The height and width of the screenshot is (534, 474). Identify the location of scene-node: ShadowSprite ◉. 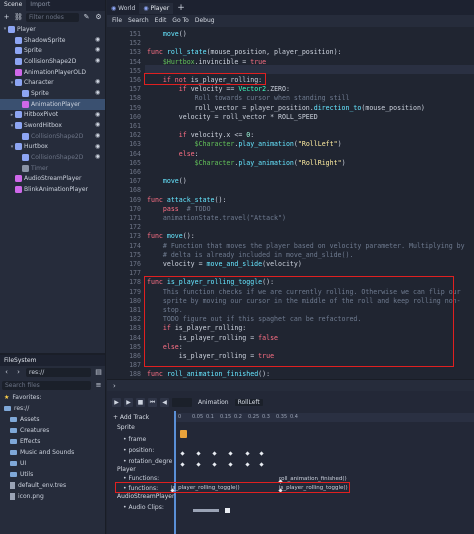
(52, 40).